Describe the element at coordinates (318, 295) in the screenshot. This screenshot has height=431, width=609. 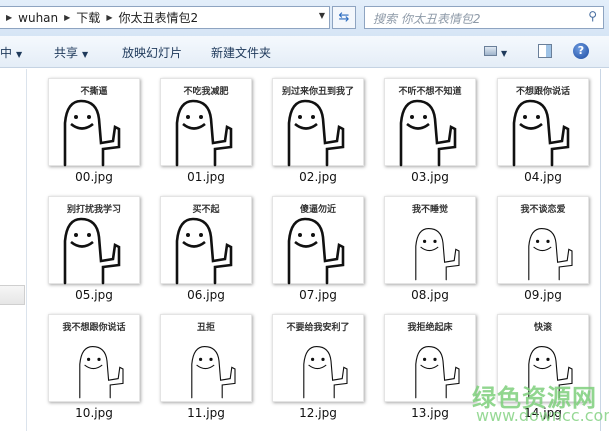
I see `file-name: 07.jpg` at that location.